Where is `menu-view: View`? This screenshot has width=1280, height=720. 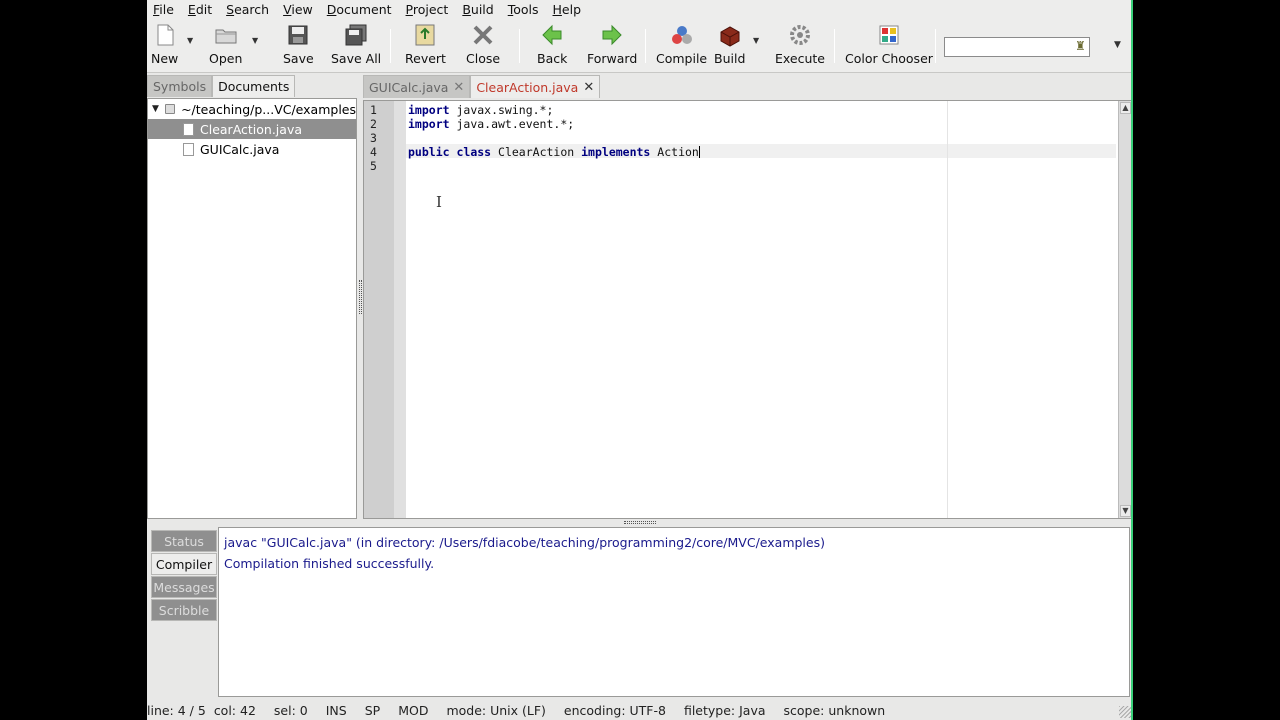 menu-view: View is located at coordinates (298, 9).